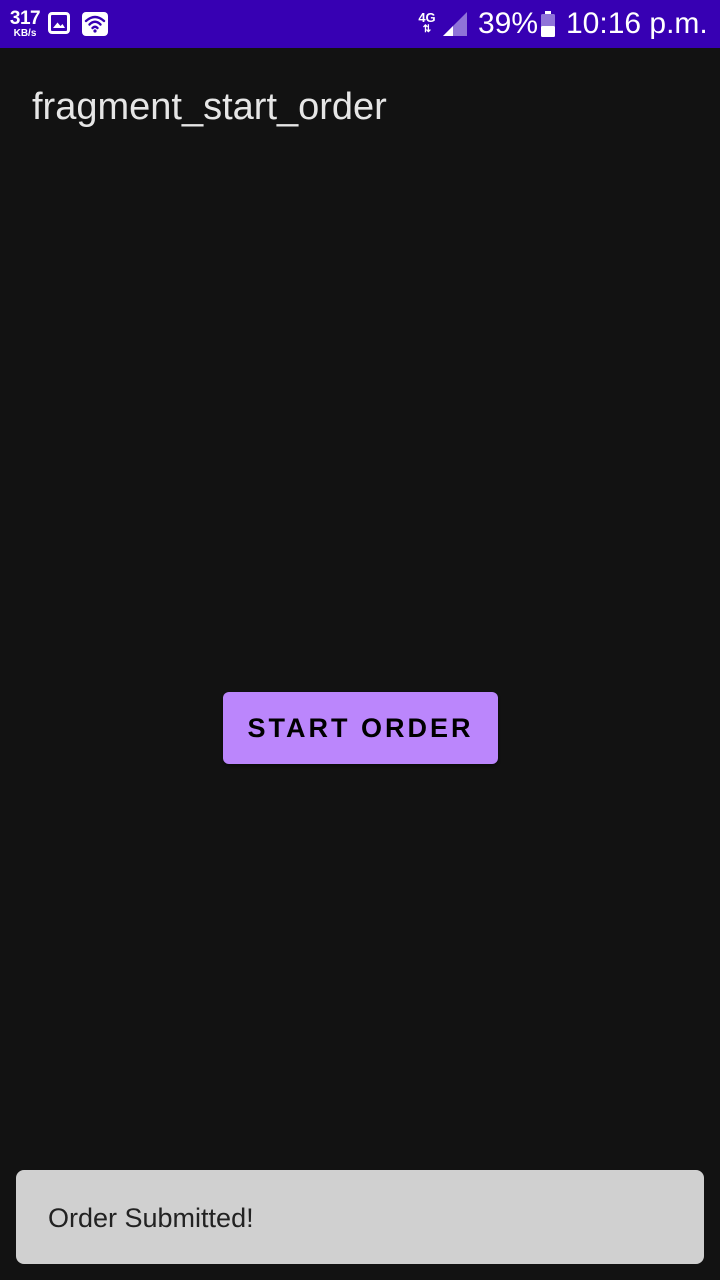  I want to click on battery-percent: 39%, so click(508, 23).